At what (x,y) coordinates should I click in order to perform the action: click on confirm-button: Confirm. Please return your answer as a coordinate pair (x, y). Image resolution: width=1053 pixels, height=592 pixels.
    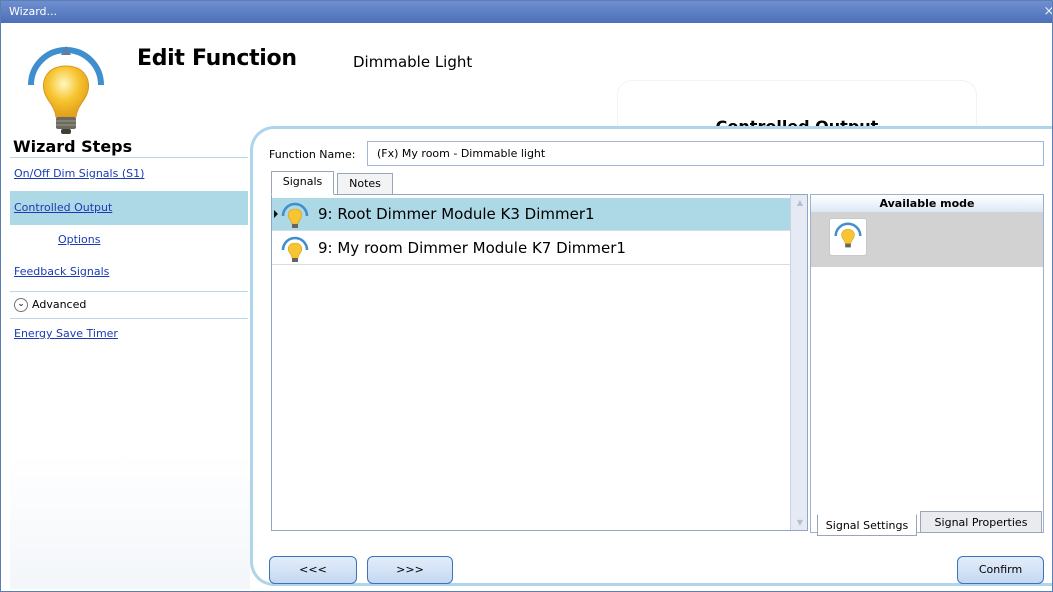
    Looking at the image, I should click on (1000, 570).